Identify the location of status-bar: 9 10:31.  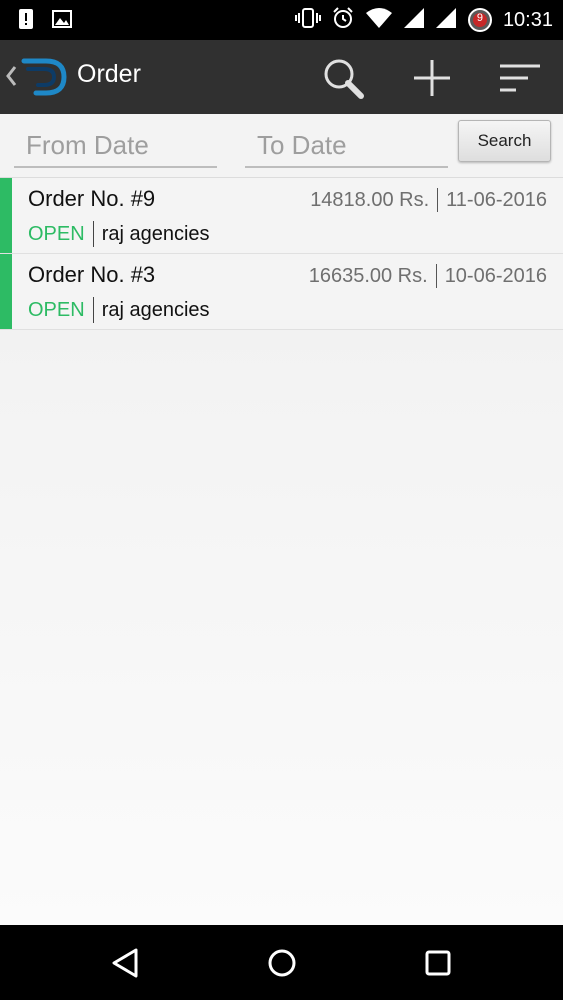
(281, 20).